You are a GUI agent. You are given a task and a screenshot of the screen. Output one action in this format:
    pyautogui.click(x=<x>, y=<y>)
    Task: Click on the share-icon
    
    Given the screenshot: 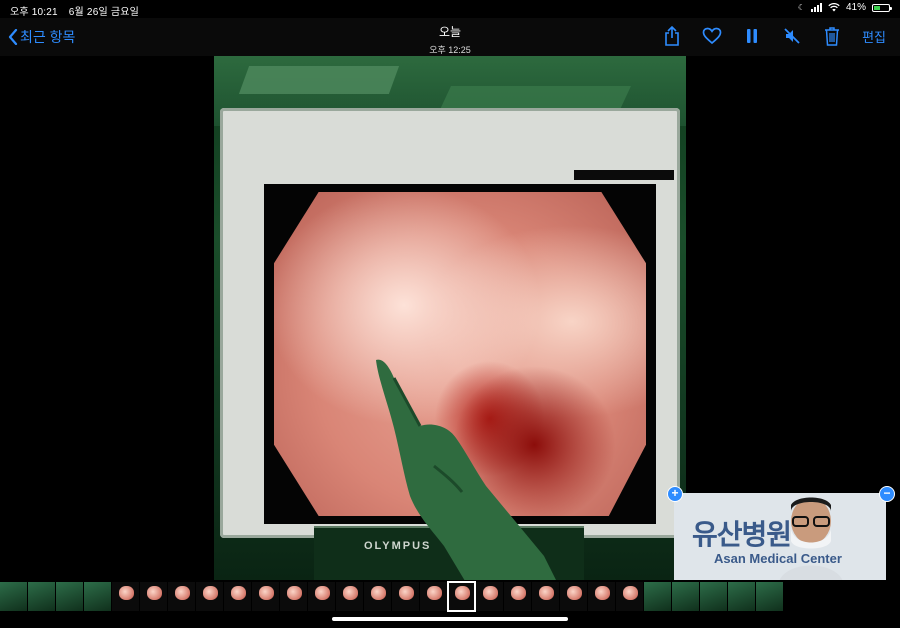 What is the action you would take?
    pyautogui.click(x=672, y=36)
    